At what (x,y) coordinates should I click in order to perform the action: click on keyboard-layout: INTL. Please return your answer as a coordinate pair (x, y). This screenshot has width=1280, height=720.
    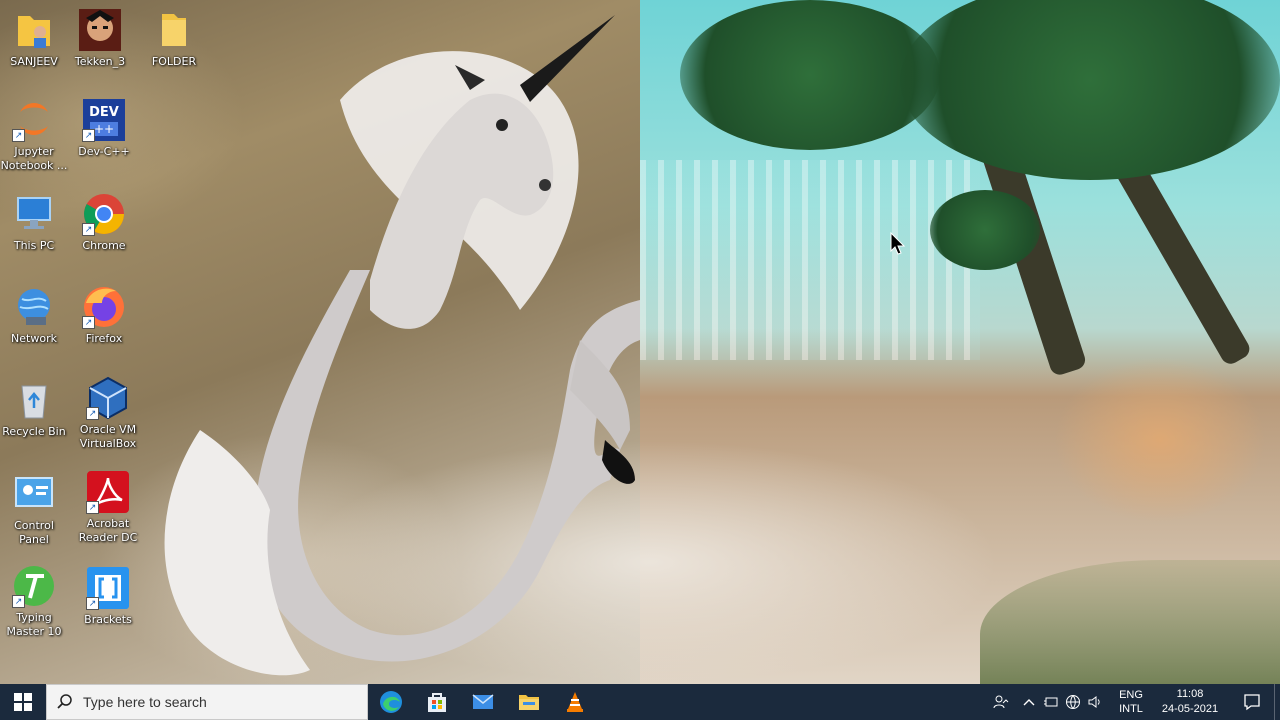
    Looking at the image, I should click on (1131, 709).